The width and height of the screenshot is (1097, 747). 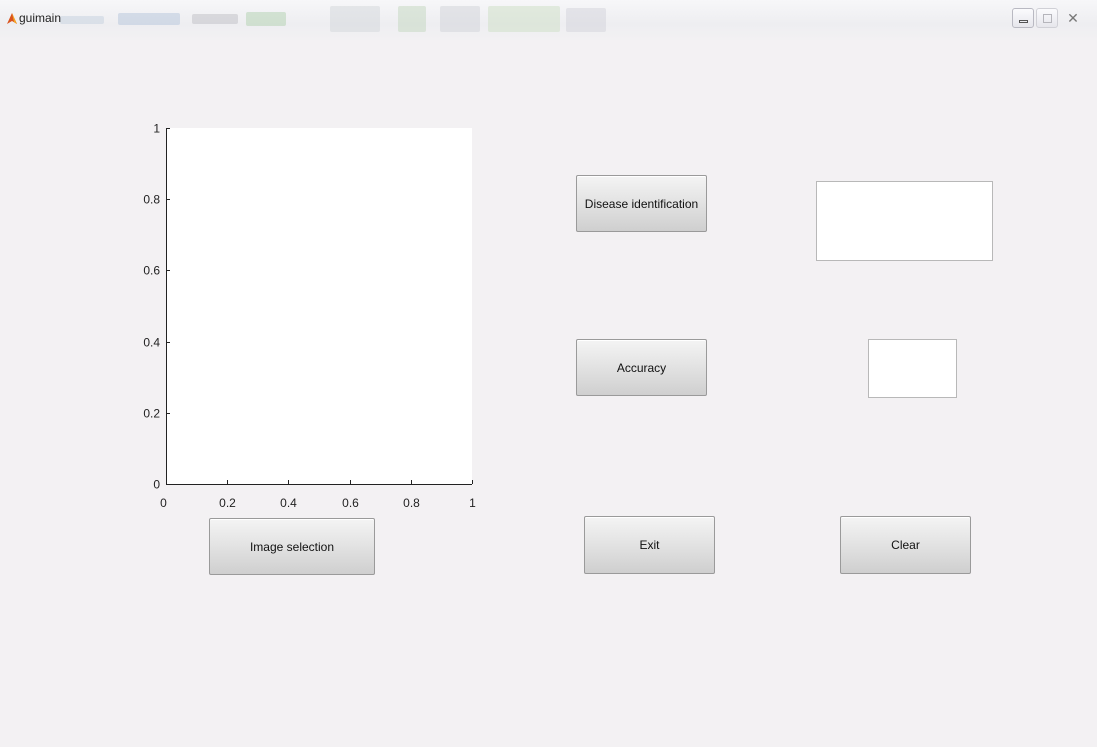 What do you see at coordinates (227, 503) in the screenshot?
I see `x-tick-label: 0.2` at bounding box center [227, 503].